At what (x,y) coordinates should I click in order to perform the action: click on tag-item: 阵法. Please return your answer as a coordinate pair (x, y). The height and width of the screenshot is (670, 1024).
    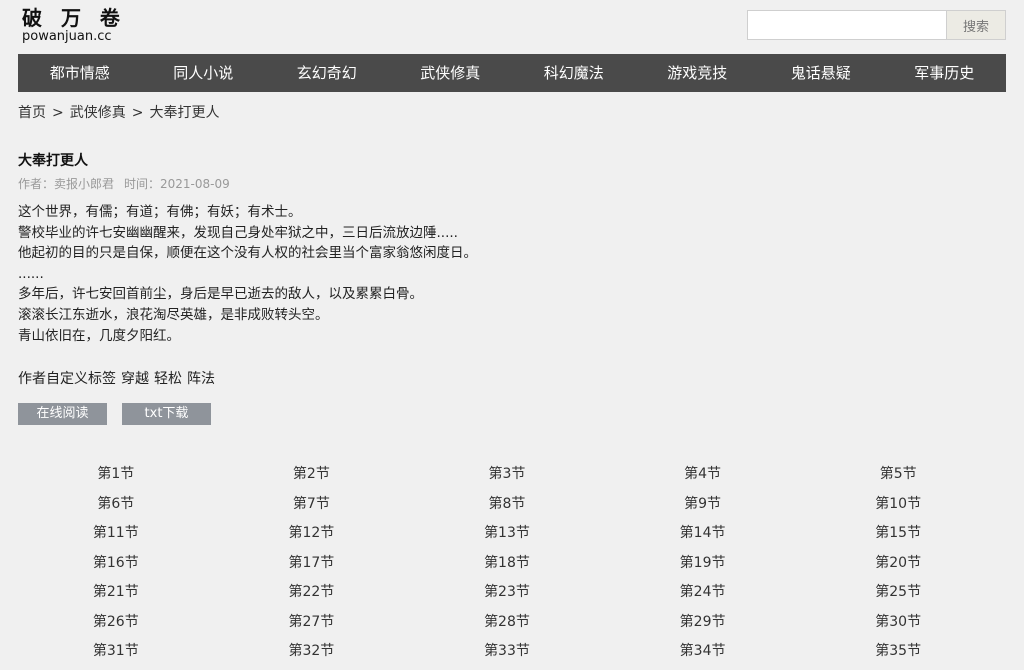
    Looking at the image, I should click on (201, 379).